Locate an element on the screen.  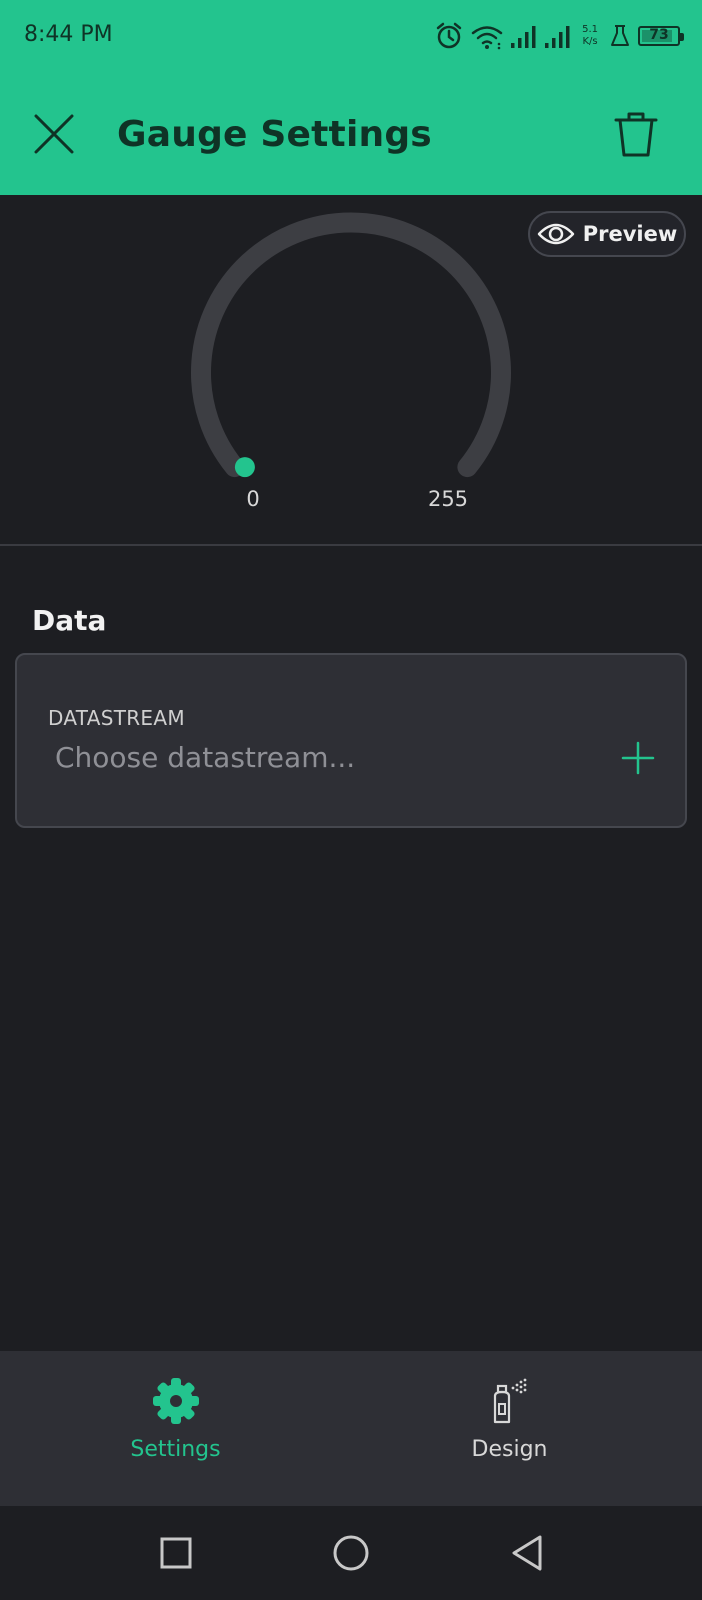
status-icons: 5.1 K/s 73 is located at coordinates (559, 36).